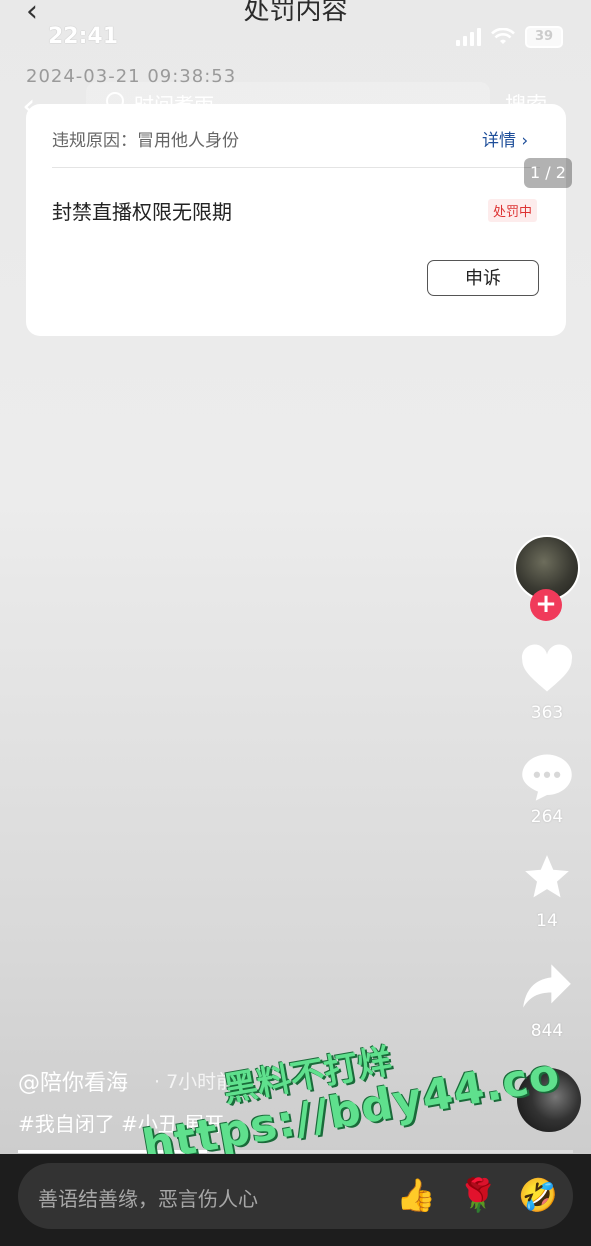  I want to click on rose-emoji-icon: 🌹, so click(478, 1195).